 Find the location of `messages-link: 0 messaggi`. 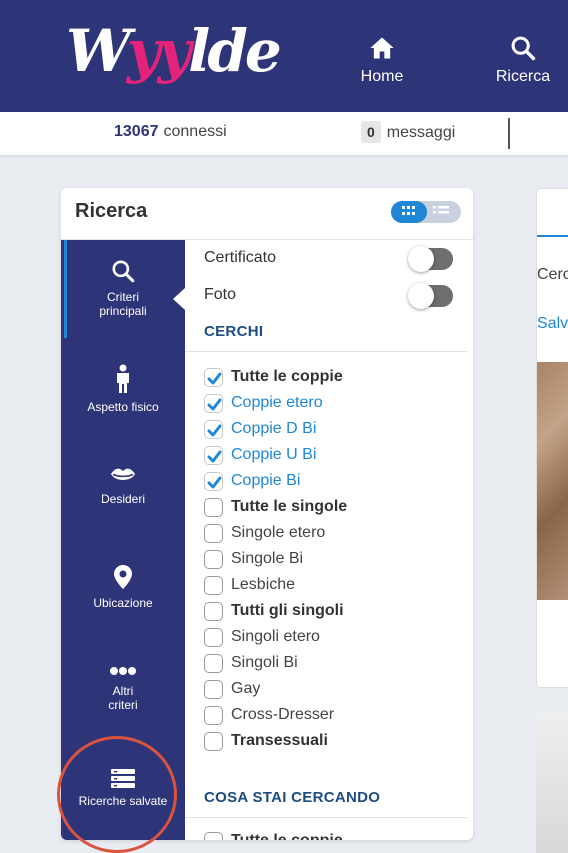

messages-link: 0 messaggi is located at coordinates (408, 132).